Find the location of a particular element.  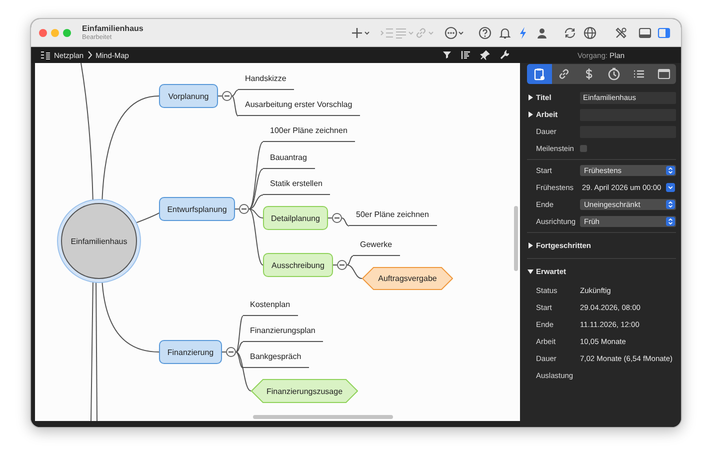

bell-icon is located at coordinates (505, 33).